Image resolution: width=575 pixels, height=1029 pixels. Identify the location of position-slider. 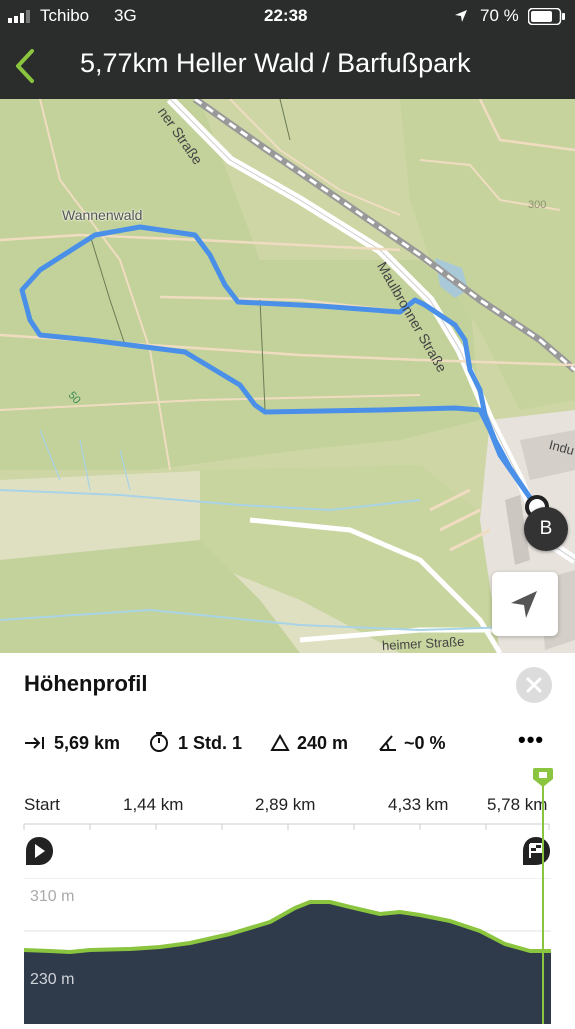
(543, 895).